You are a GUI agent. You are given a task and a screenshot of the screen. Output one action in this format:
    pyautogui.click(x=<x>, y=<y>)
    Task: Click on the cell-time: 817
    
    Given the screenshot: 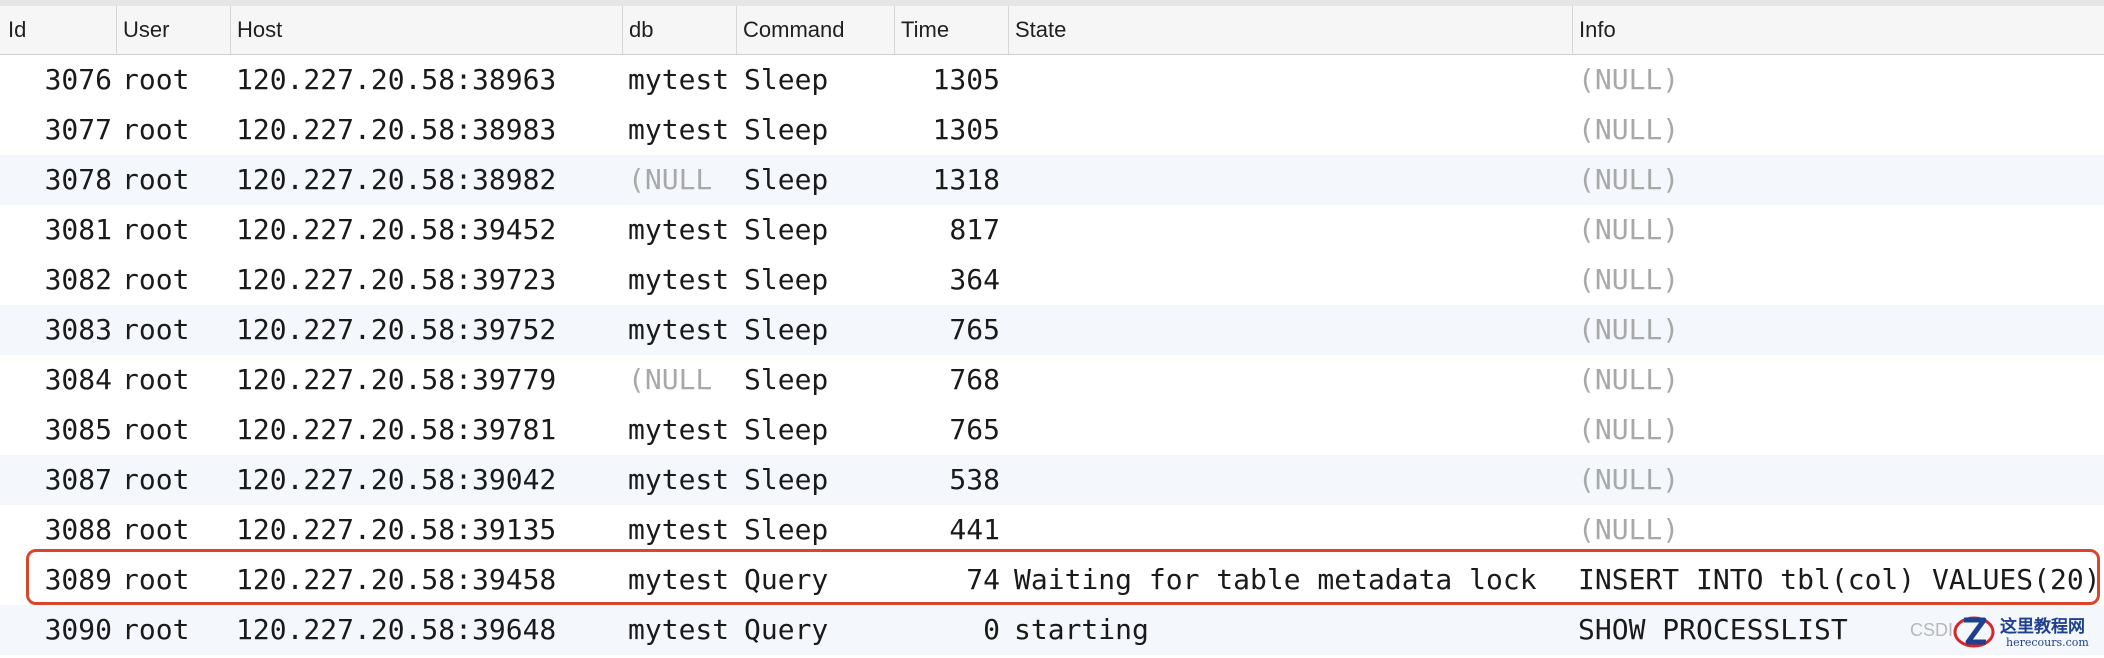 What is the action you would take?
    pyautogui.click(x=974, y=229)
    